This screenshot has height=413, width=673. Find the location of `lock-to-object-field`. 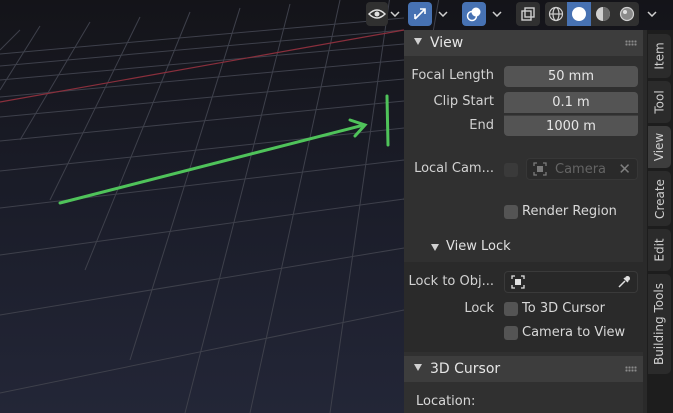

lock-to-object-field is located at coordinates (571, 282).